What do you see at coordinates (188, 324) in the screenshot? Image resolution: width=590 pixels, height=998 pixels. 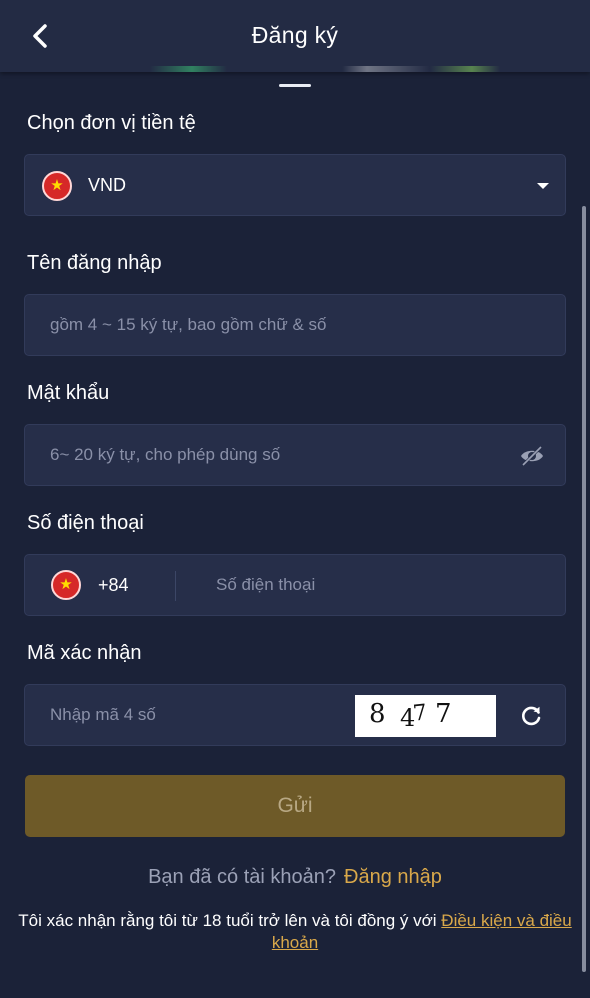 I see `username-placeholder: gồm 4 ~ 15 ký tự, bao gồm chữ & số` at bounding box center [188, 324].